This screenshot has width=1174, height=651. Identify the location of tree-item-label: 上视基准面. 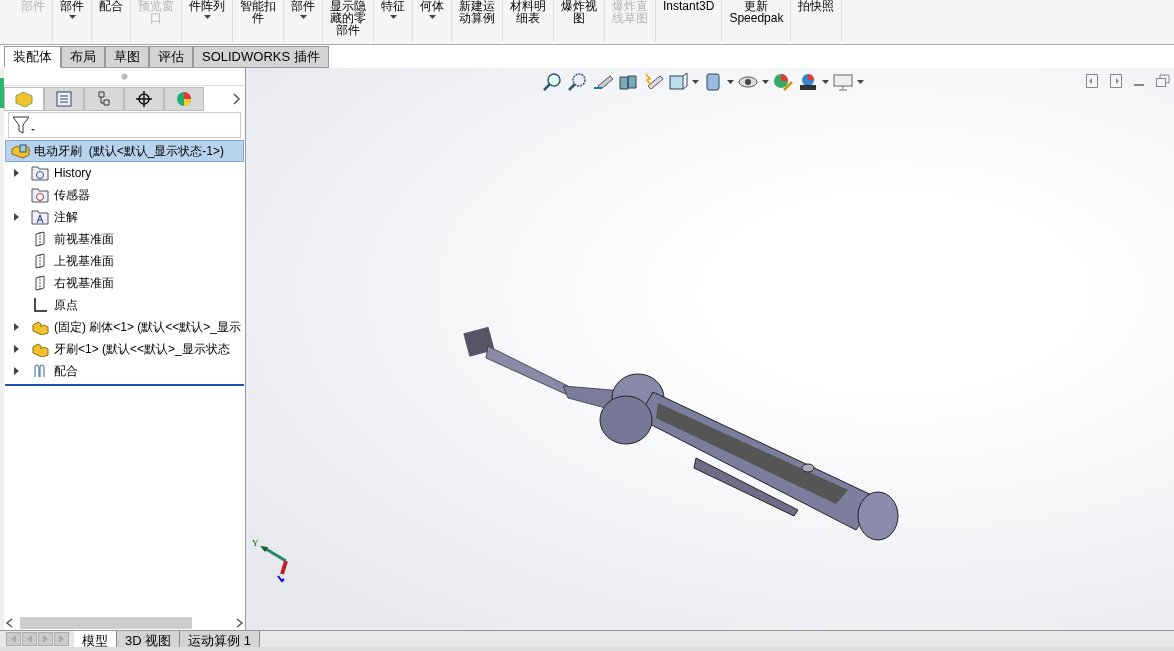
(84, 261).